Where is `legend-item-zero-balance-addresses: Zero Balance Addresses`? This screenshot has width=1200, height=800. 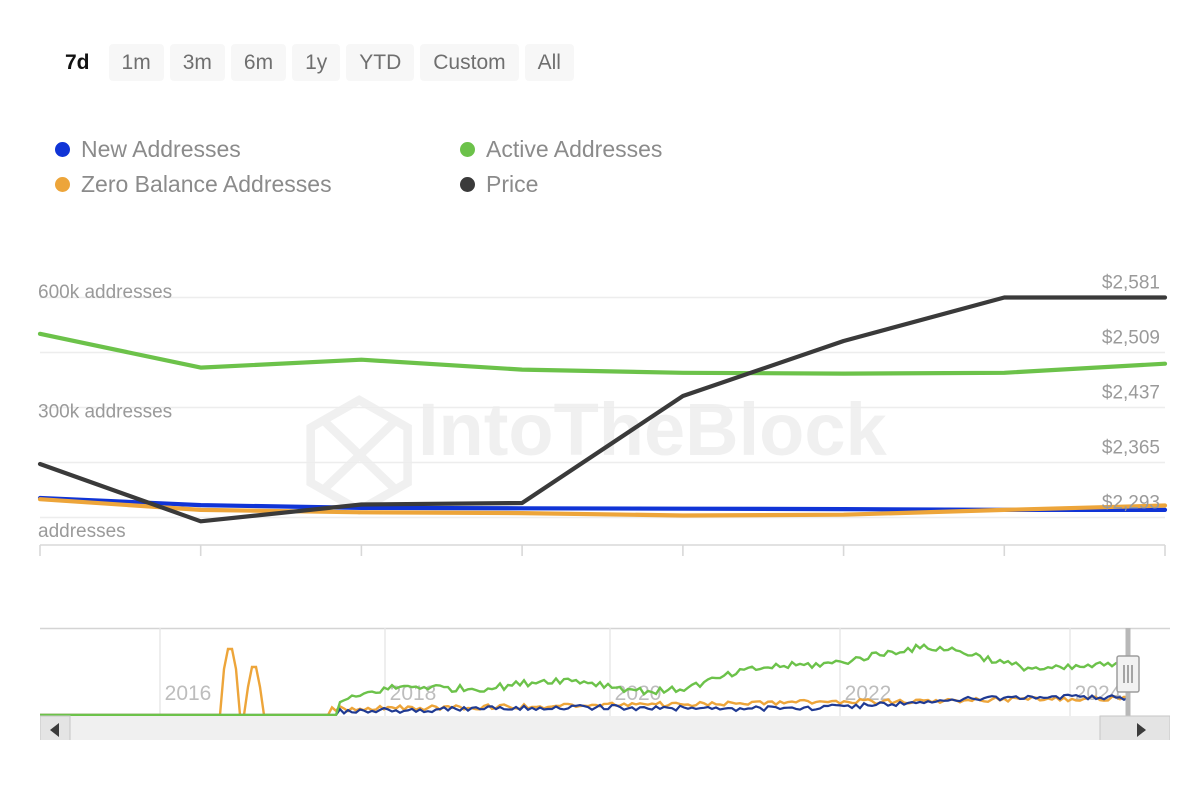 legend-item-zero-balance-addresses: Zero Balance Addresses is located at coordinates (257, 184).